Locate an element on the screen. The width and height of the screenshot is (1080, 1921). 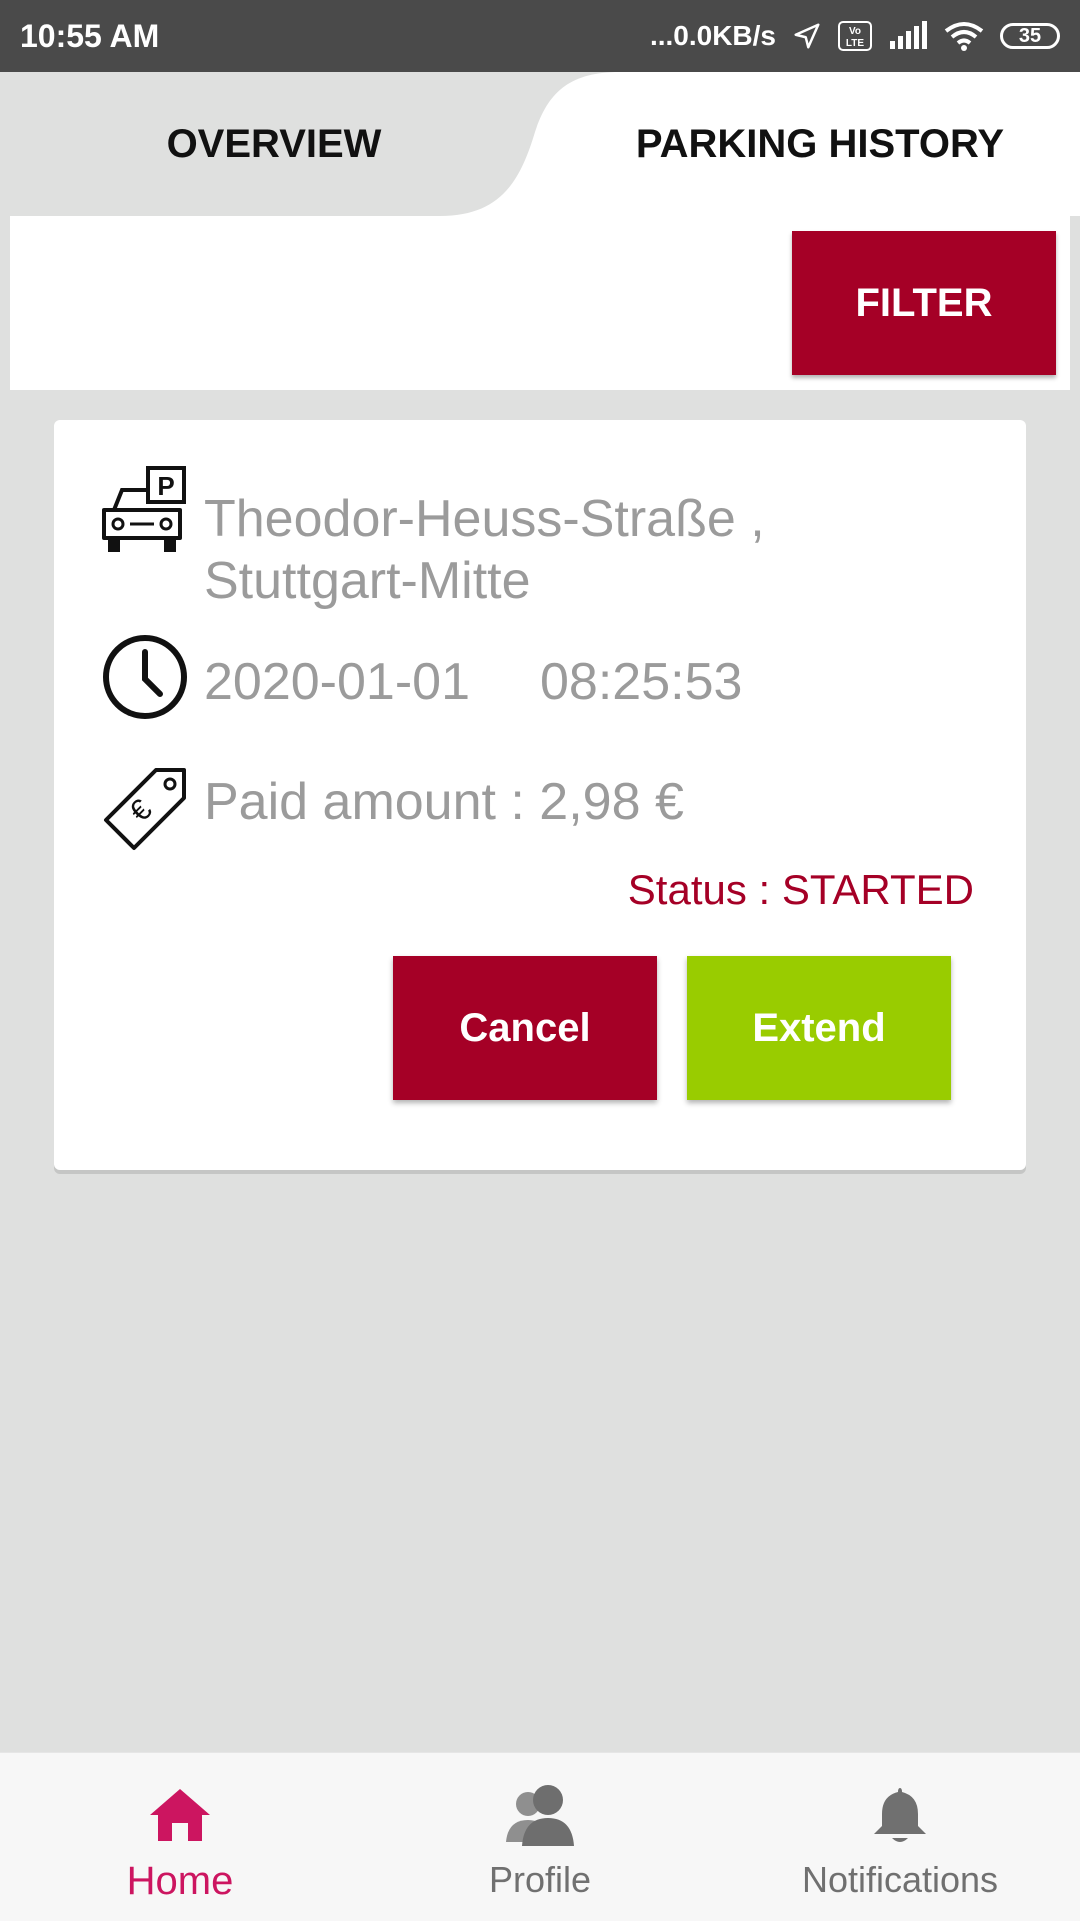
nav-profile-label: Profile is located at coordinates (540, 1879).